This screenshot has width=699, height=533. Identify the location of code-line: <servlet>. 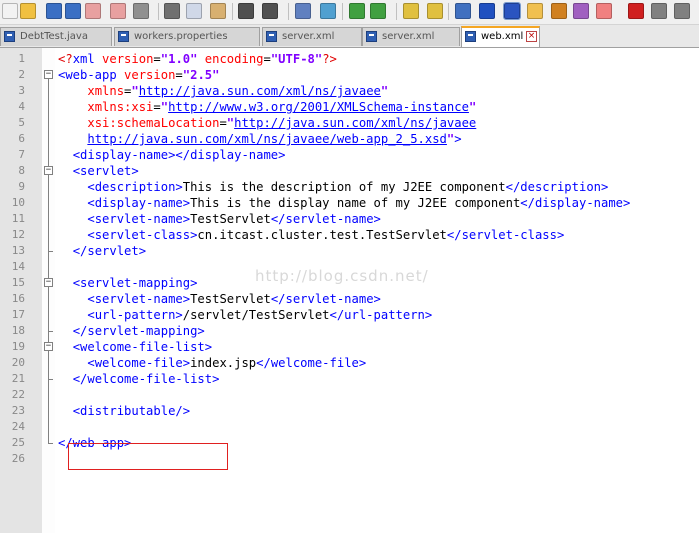
(98, 171).